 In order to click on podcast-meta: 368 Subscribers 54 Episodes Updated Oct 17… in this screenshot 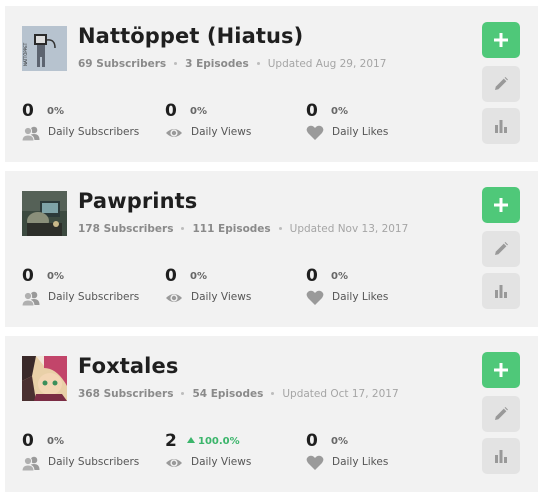, I will do `click(238, 394)`.